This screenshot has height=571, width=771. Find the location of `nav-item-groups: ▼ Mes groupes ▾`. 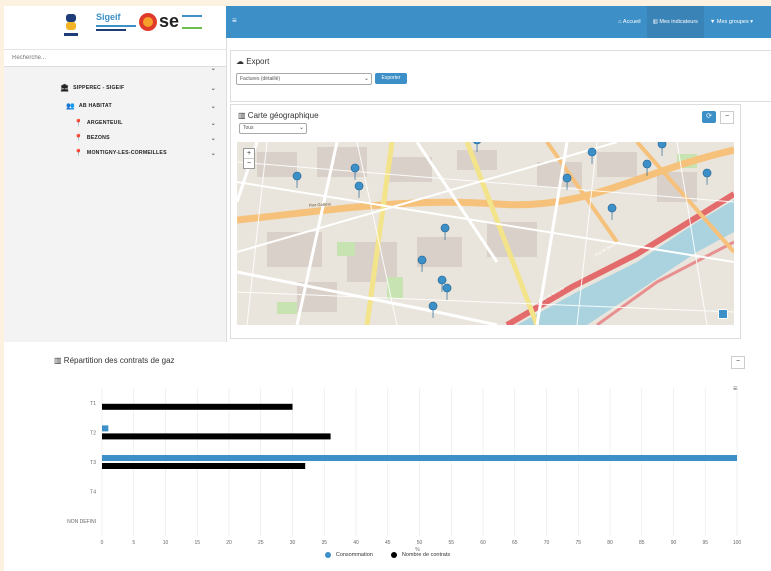

nav-item-groups: ▼ Mes groupes ▾ is located at coordinates (731, 22).